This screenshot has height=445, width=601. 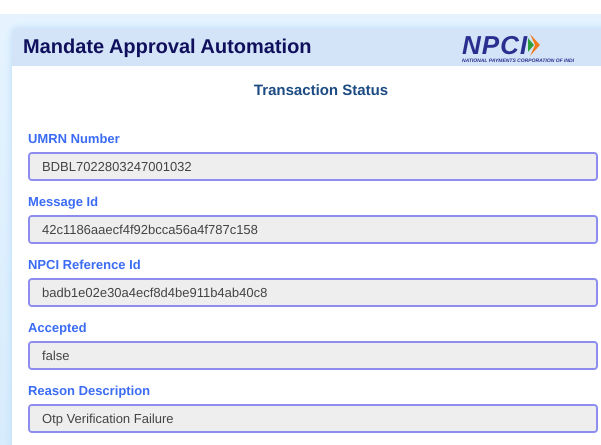 What do you see at coordinates (313, 355) in the screenshot?
I see `input-field: false` at bounding box center [313, 355].